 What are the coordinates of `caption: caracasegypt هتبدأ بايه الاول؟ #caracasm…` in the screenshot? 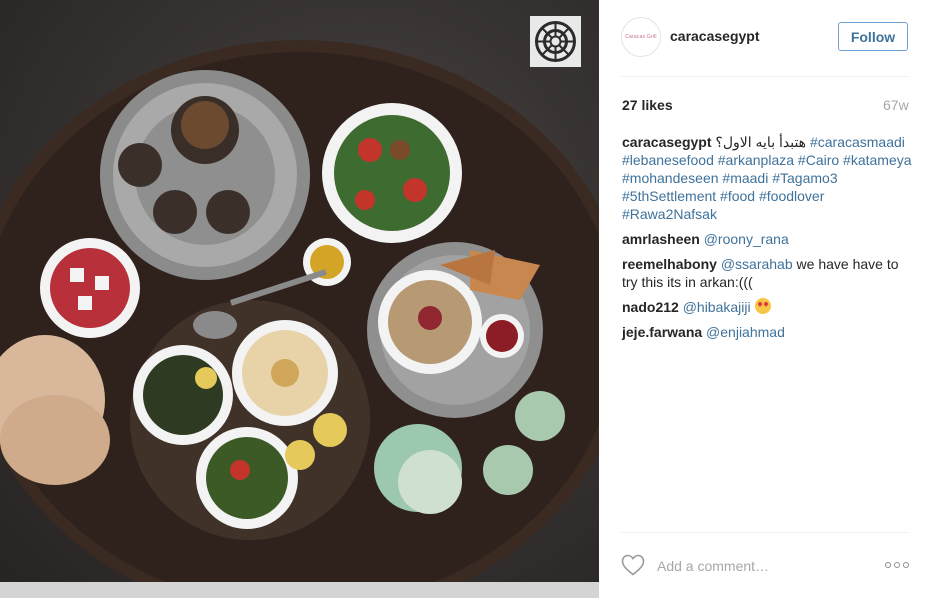 It's located at (769, 178).